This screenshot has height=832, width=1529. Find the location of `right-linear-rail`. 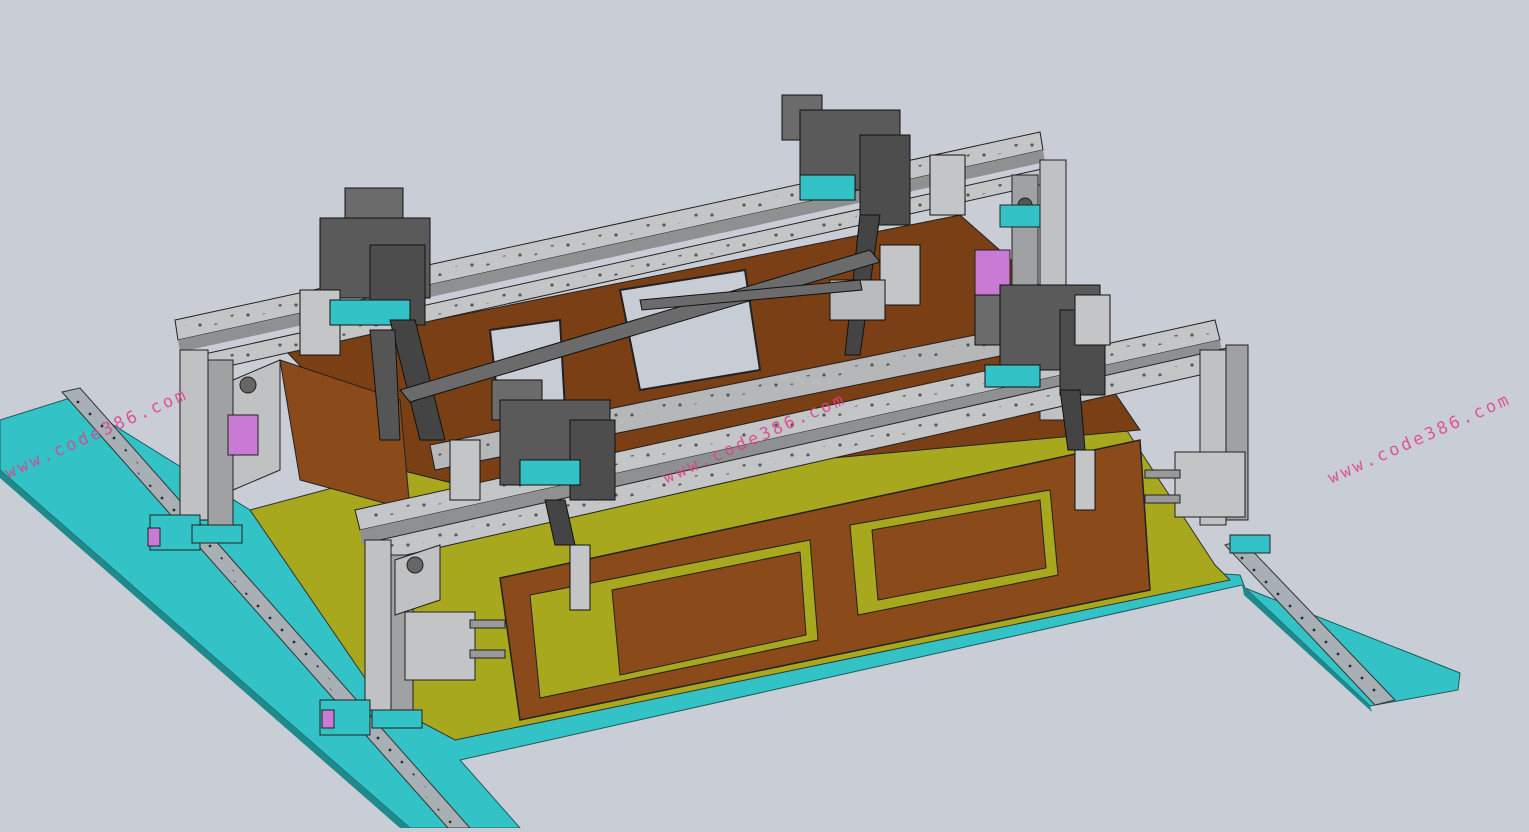

right-linear-rail is located at coordinates (1310, 622).